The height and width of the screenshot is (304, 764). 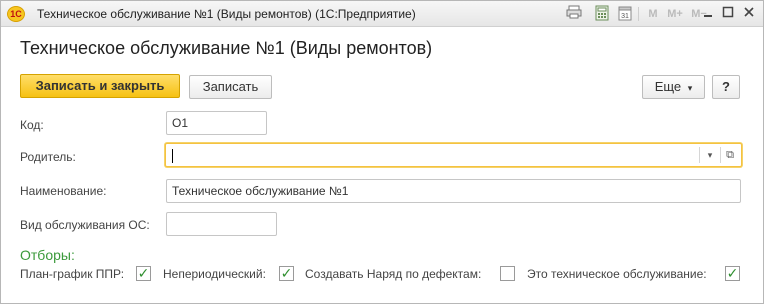 What do you see at coordinates (453, 155) in the screenshot?
I see `parent-field: ▾ ⧉` at bounding box center [453, 155].